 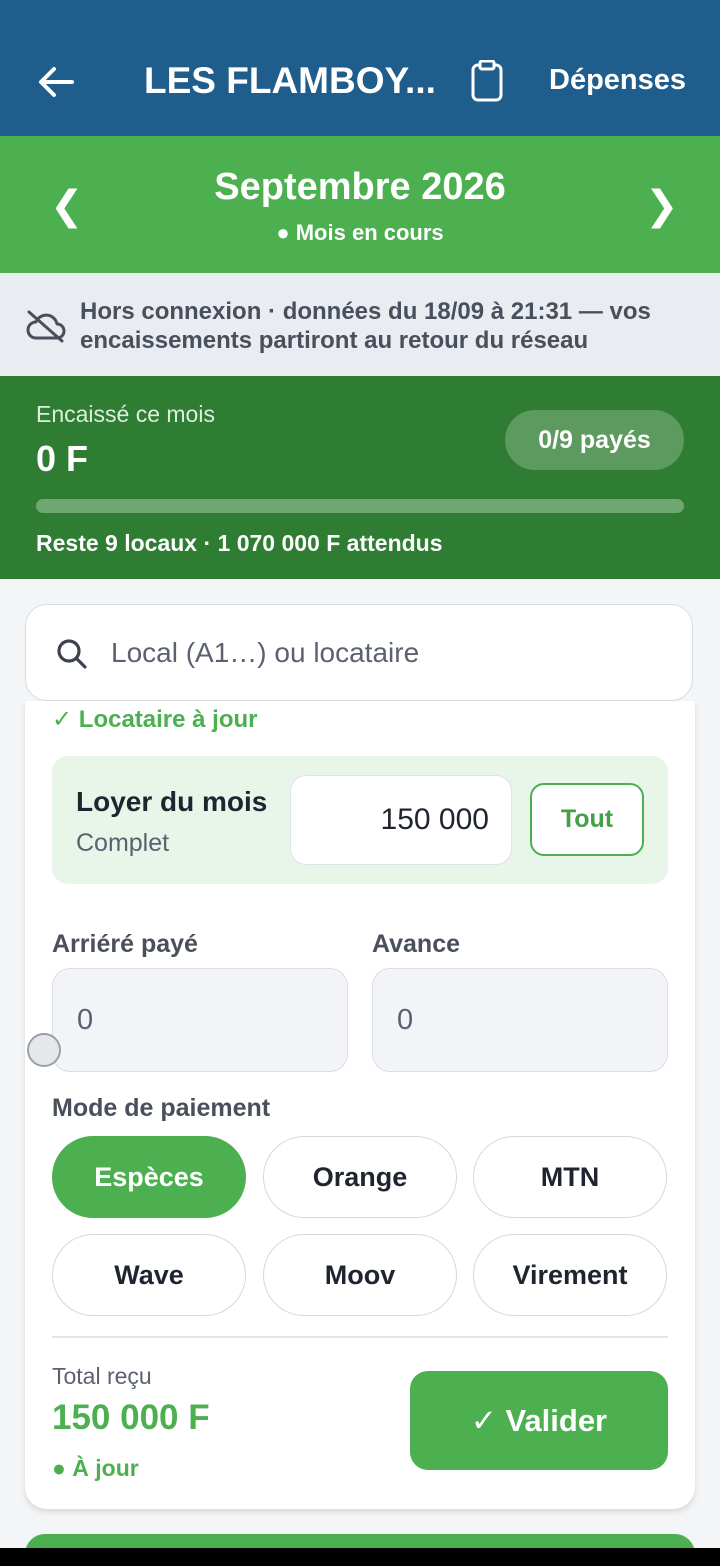 What do you see at coordinates (102, 1376) in the screenshot?
I see `total-label: Total reçu` at bounding box center [102, 1376].